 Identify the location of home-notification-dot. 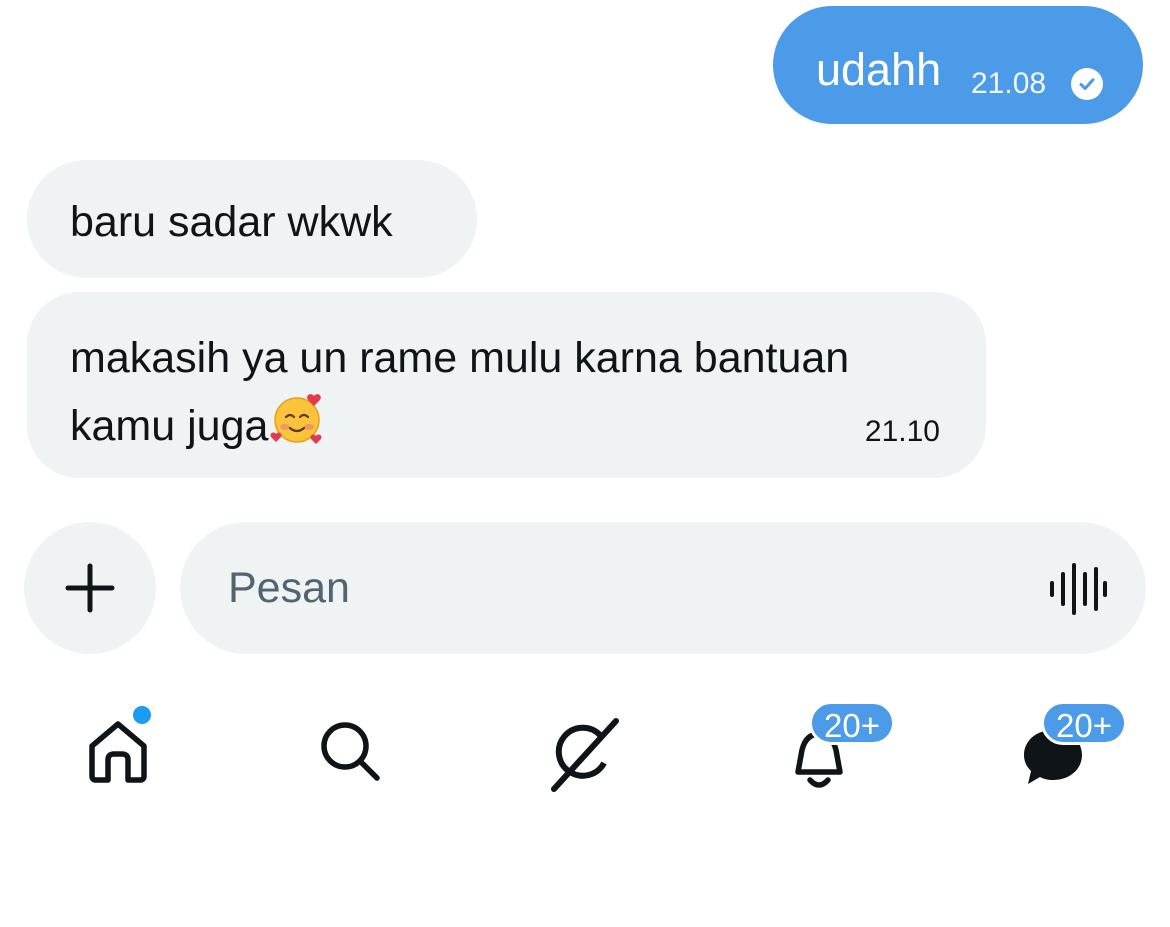
(142, 715).